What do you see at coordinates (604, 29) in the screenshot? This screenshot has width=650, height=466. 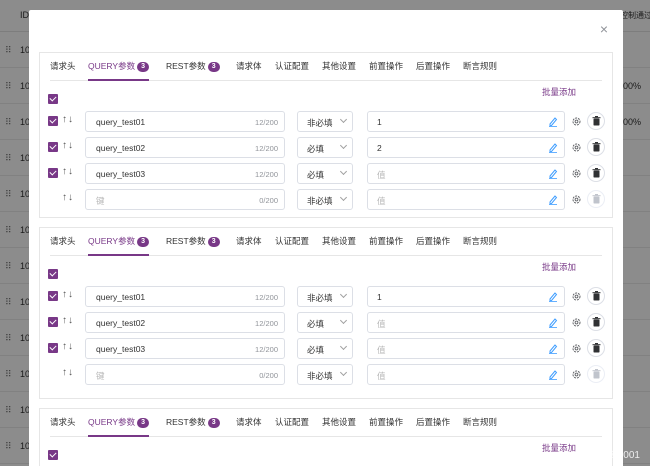 I see `close-icon: ×` at bounding box center [604, 29].